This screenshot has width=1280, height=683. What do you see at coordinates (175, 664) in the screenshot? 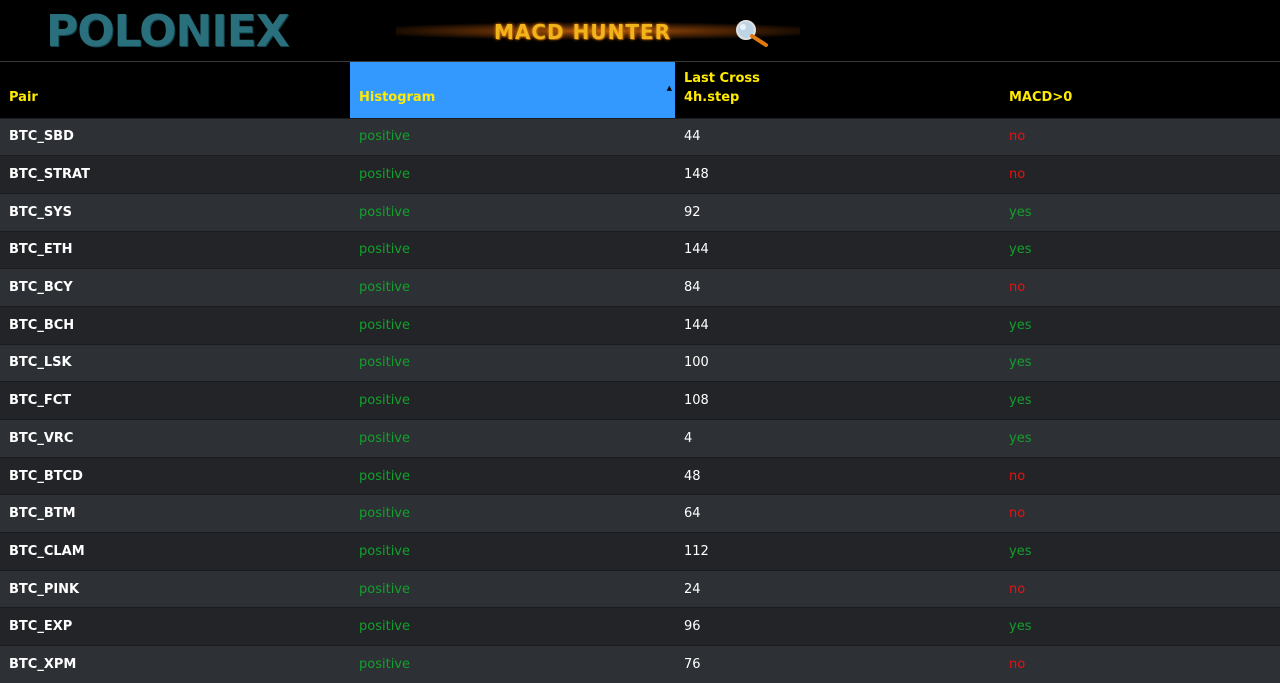
I see `pair-cell: BTC_XPM` at bounding box center [175, 664].